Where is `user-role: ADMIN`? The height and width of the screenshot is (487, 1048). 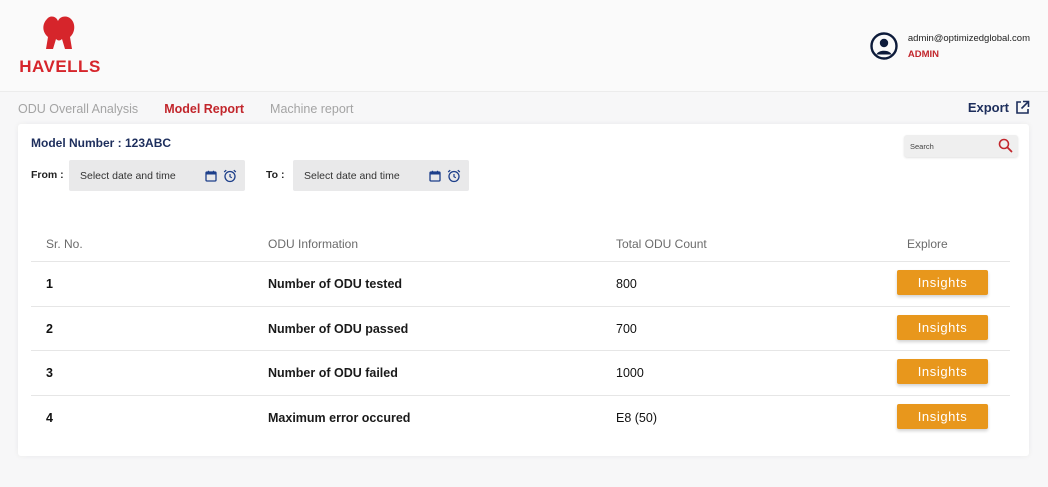 user-role: ADMIN is located at coordinates (923, 54).